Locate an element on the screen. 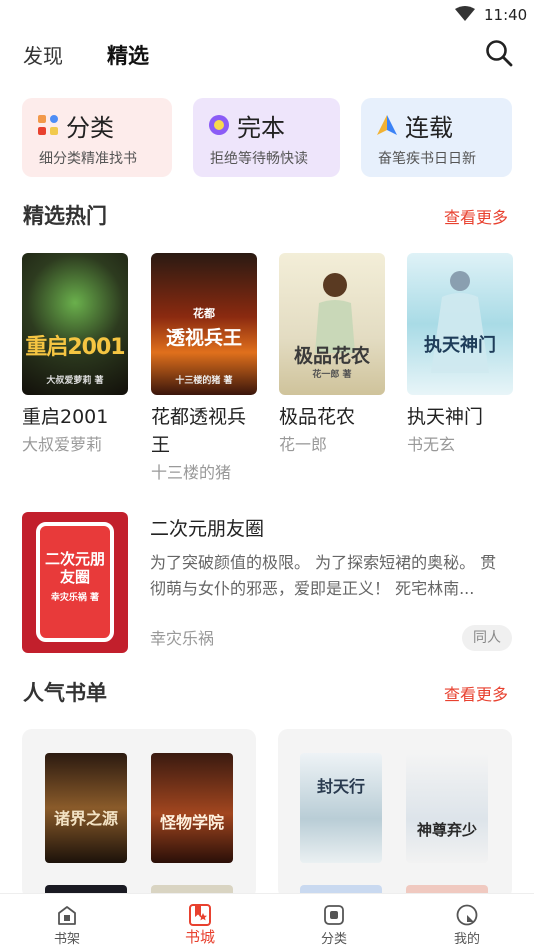 The height and width of the screenshot is (949, 534). bottom-navigation: 书架 书城 分类 我的 is located at coordinates (267, 921).